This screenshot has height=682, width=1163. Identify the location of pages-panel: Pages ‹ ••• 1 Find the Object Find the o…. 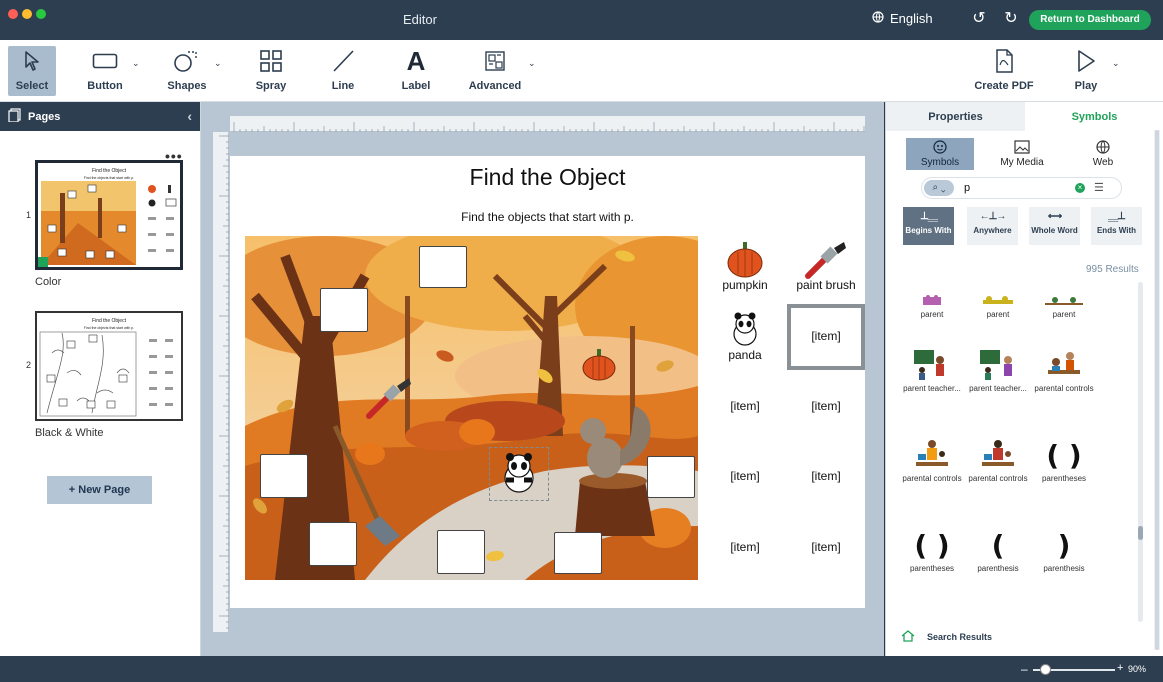
(100, 379).